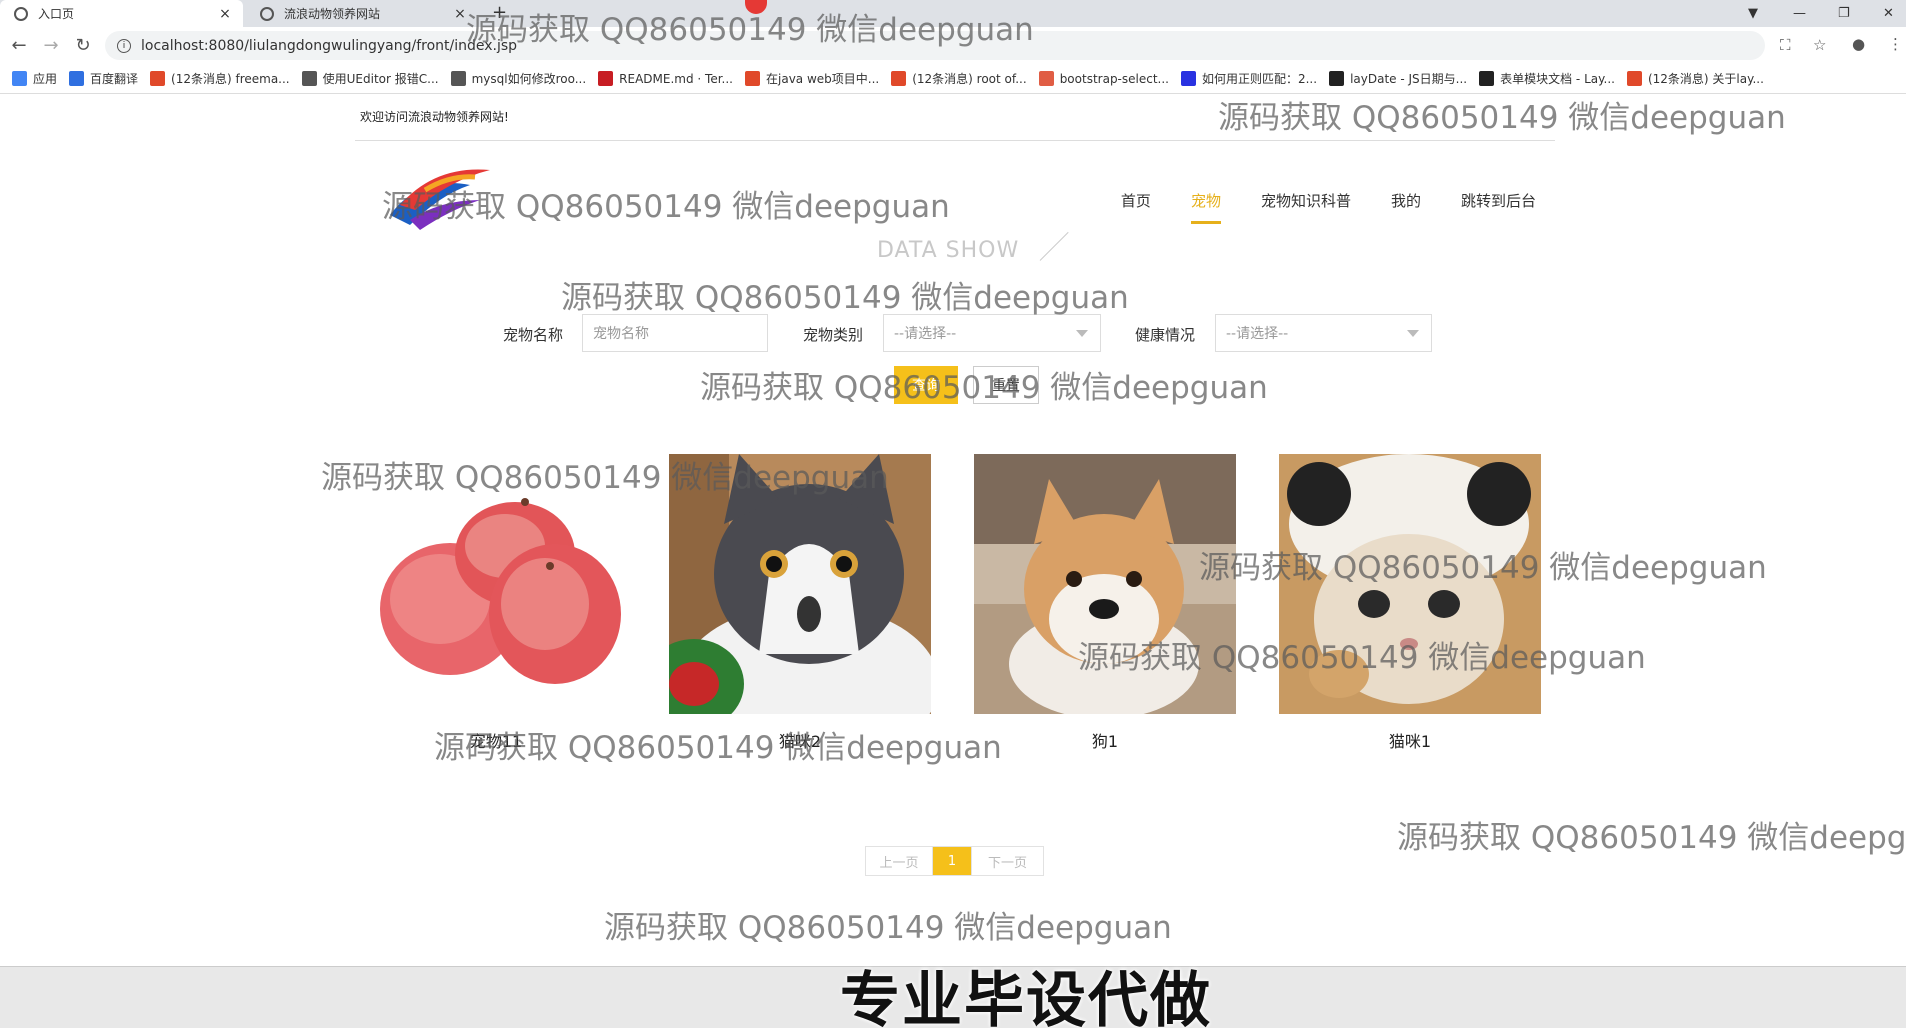  What do you see at coordinates (1844, 13) in the screenshot?
I see `restore-icon: ❐` at bounding box center [1844, 13].